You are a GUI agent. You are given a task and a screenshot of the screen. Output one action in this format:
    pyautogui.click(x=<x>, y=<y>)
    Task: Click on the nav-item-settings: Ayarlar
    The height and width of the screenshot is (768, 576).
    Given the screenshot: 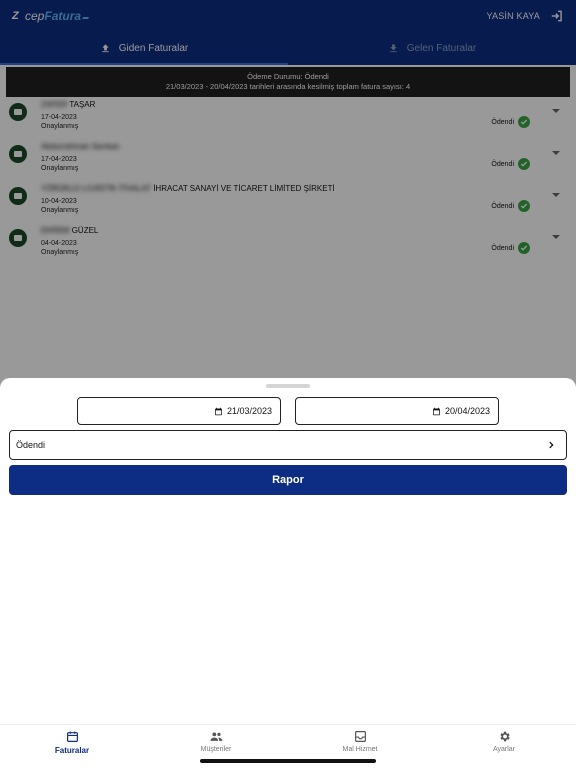 What is the action you would take?
    pyautogui.click(x=504, y=746)
    